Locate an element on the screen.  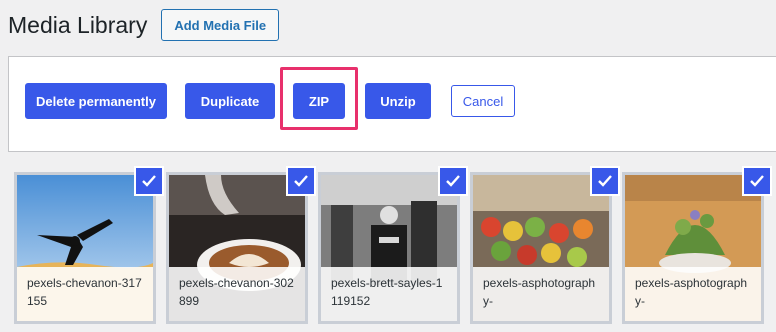
unzip-button: Unzip is located at coordinates (398, 101).